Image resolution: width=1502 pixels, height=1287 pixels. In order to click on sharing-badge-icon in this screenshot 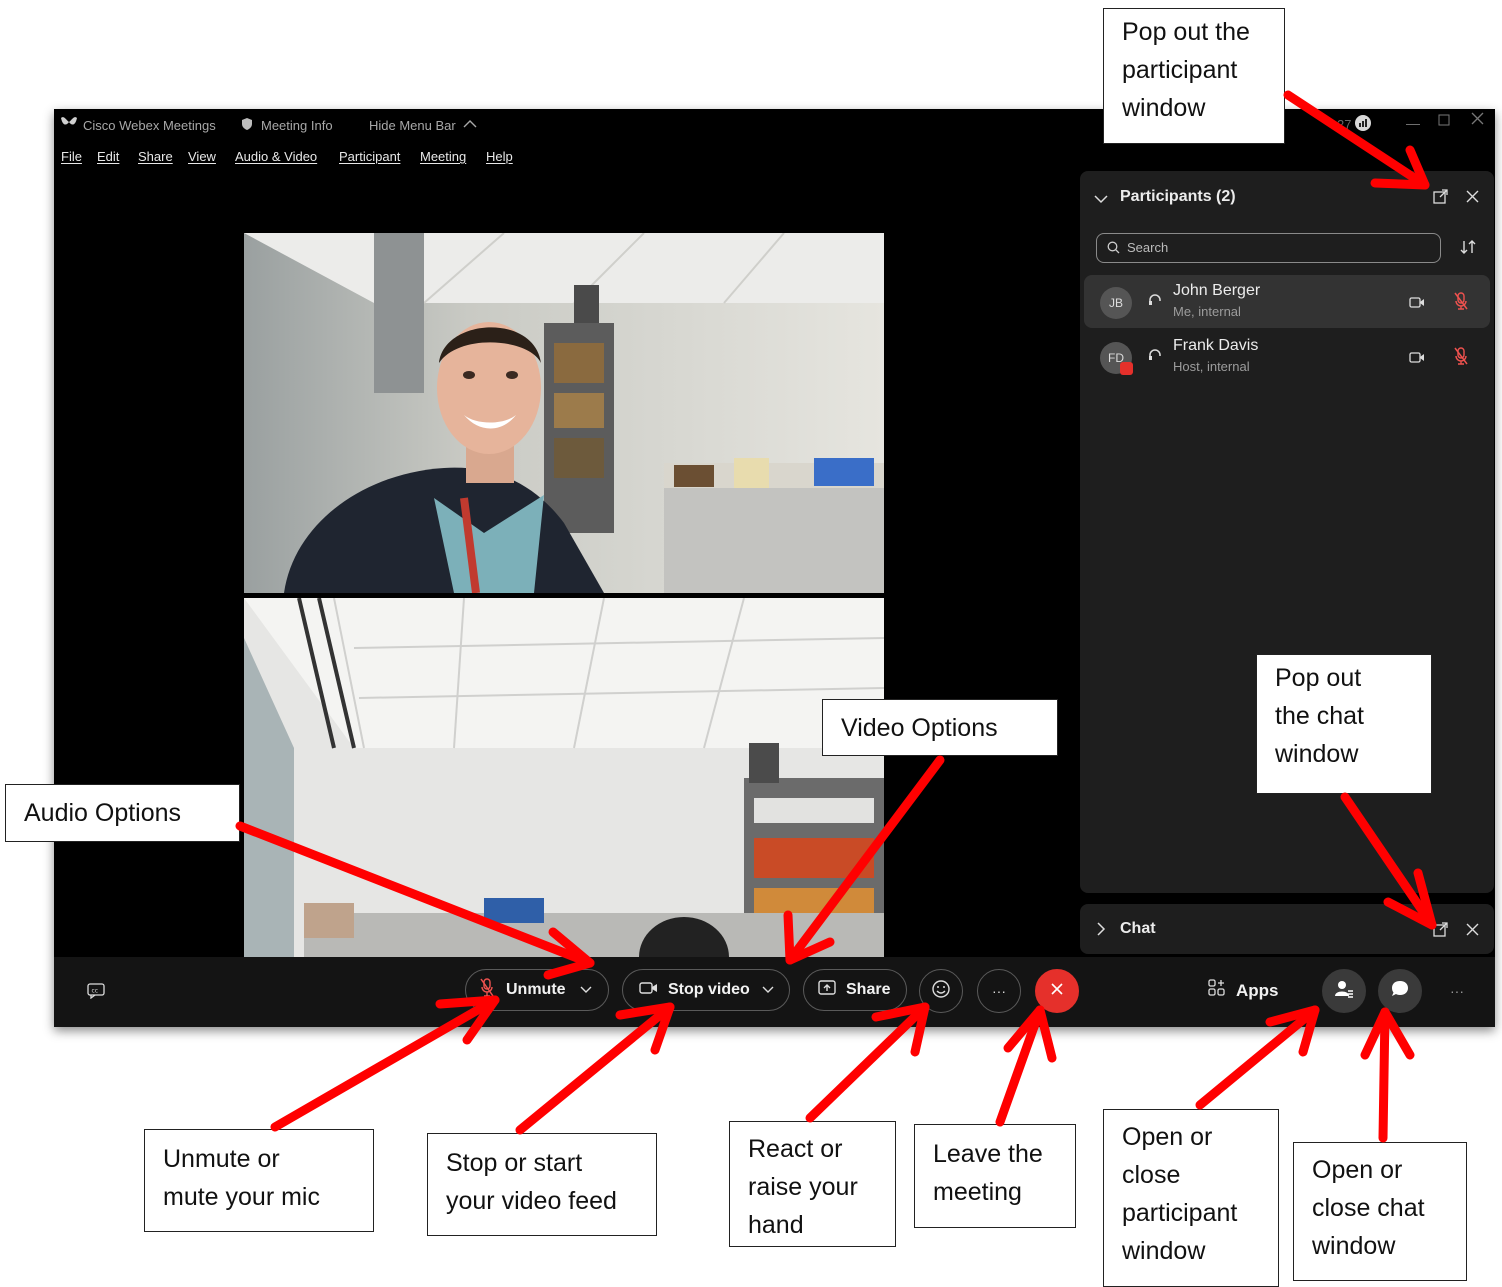, I will do `click(1126, 368)`.